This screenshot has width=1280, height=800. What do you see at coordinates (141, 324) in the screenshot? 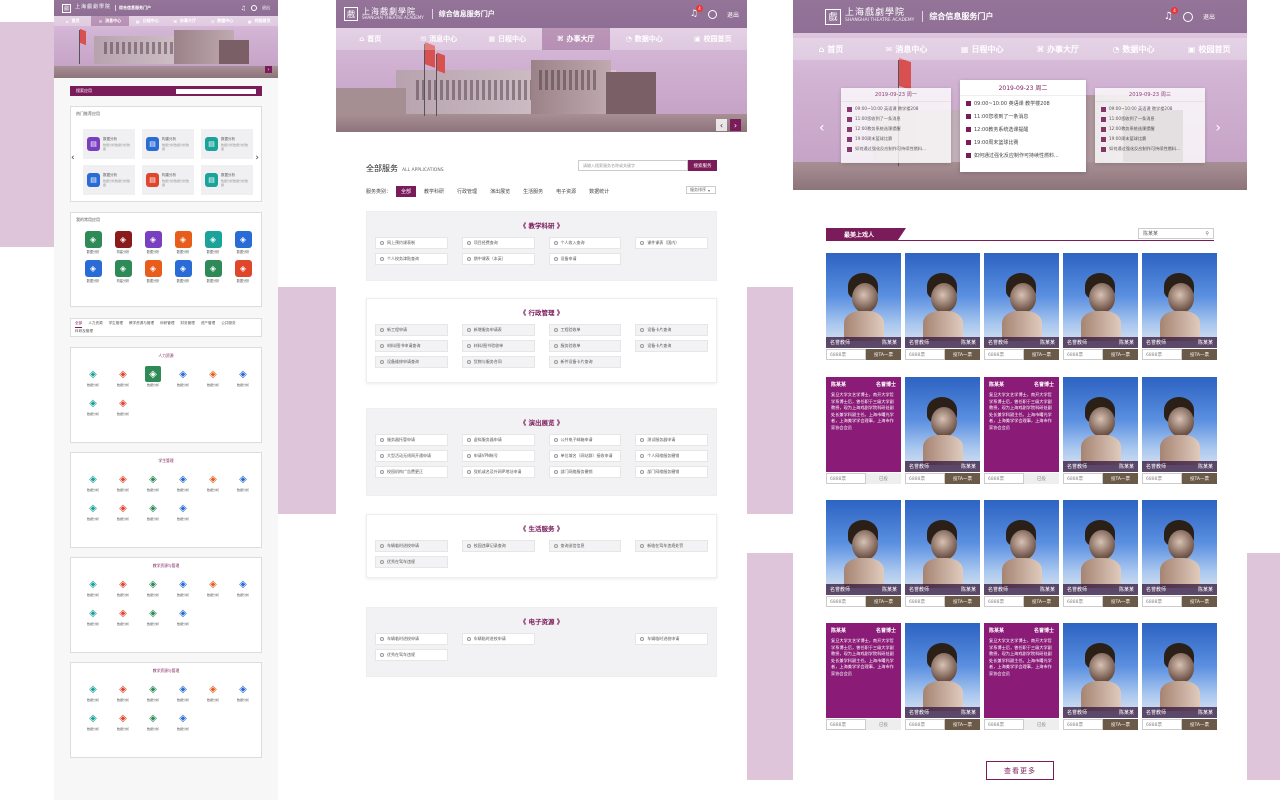
I see `category-tab: 教学资源与管理` at bounding box center [141, 324].